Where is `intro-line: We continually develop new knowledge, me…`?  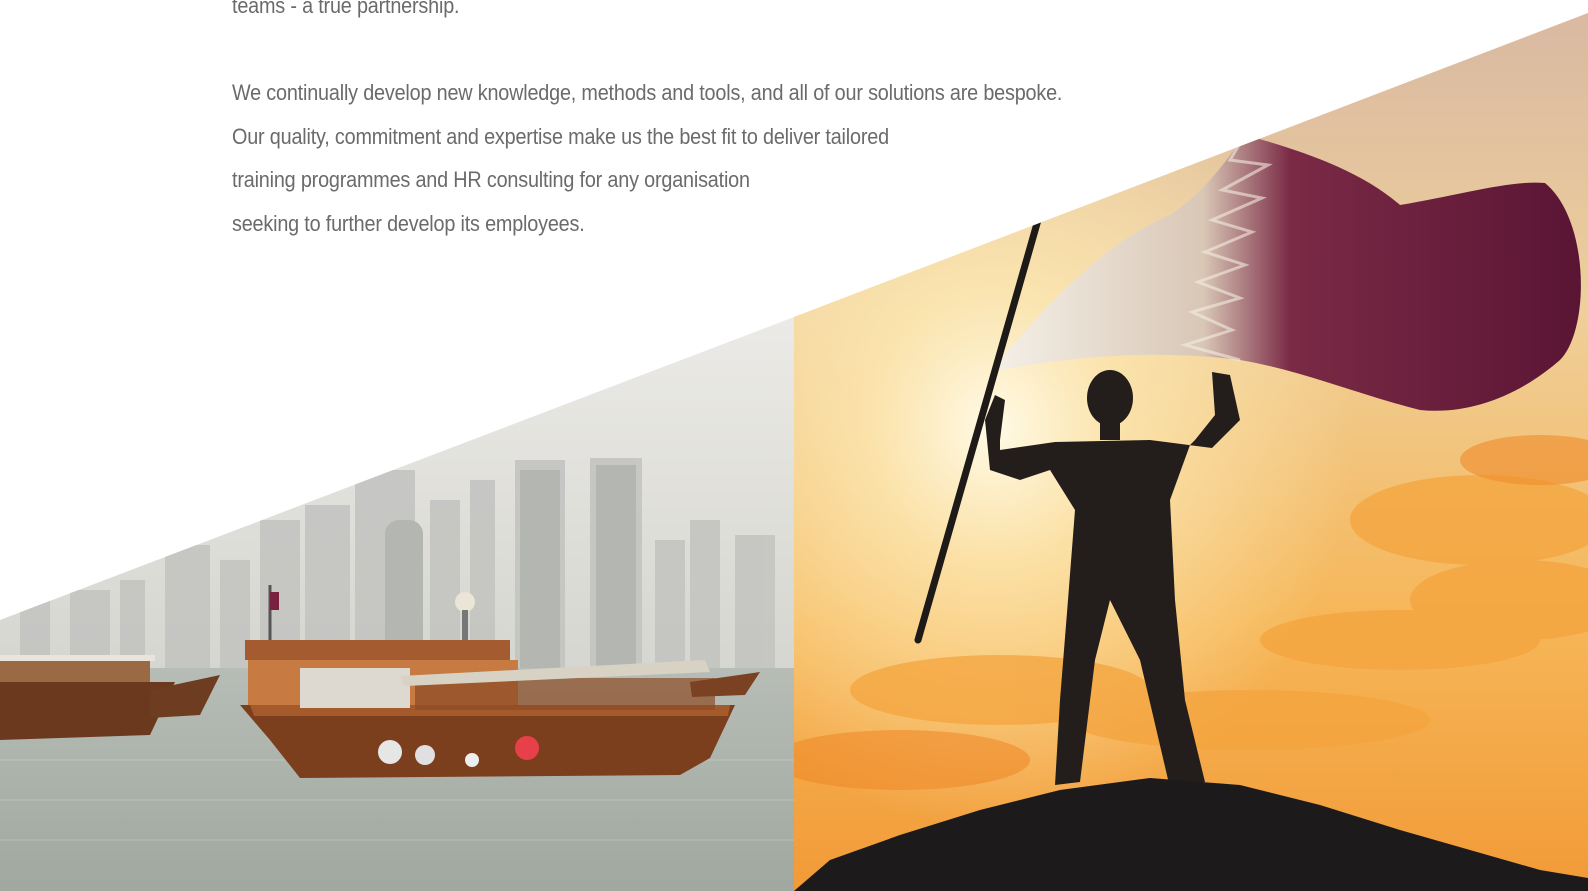
intro-line: We continually develop new knowledge, me… is located at coordinates (647, 92).